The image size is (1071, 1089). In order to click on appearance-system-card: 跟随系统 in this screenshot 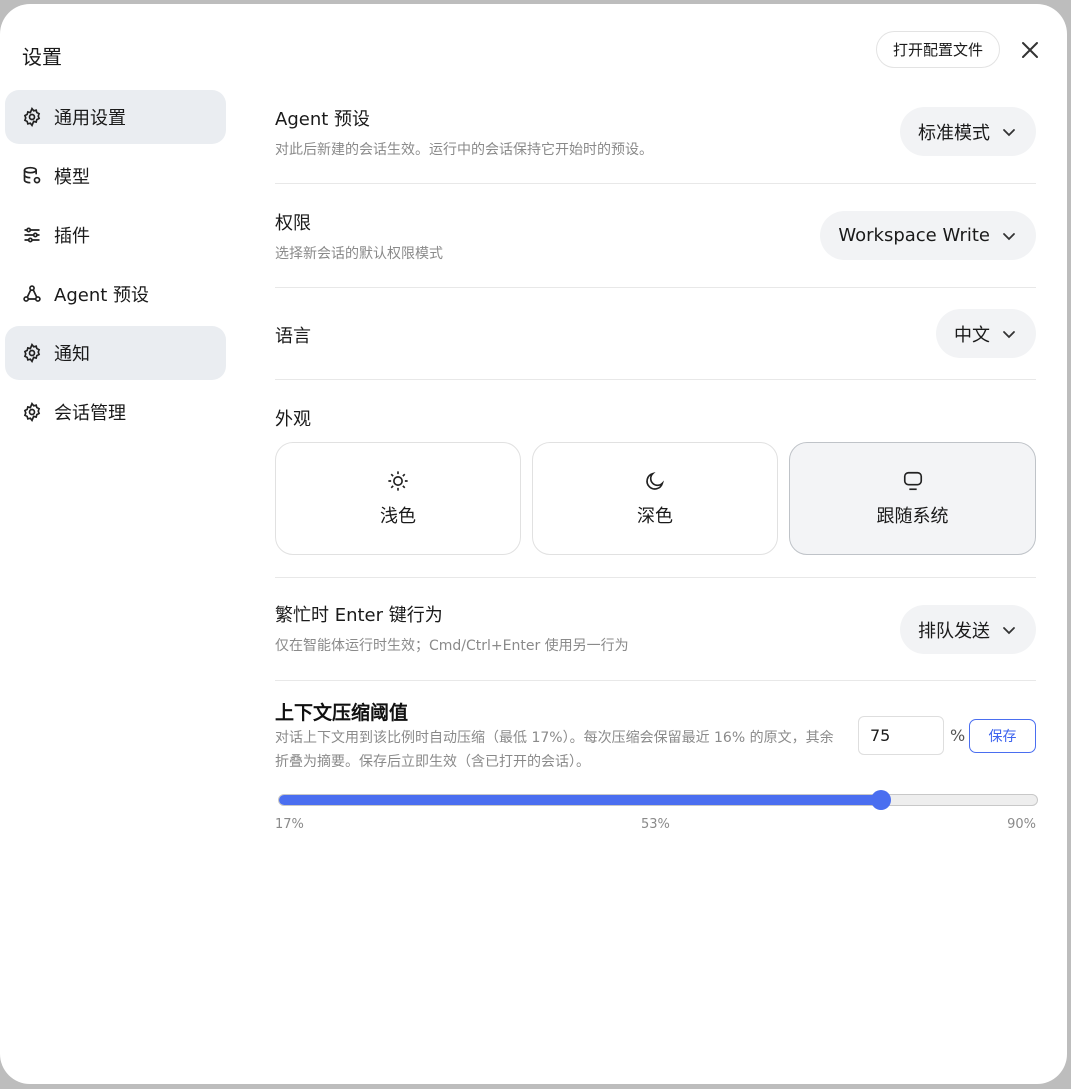, I will do `click(912, 498)`.